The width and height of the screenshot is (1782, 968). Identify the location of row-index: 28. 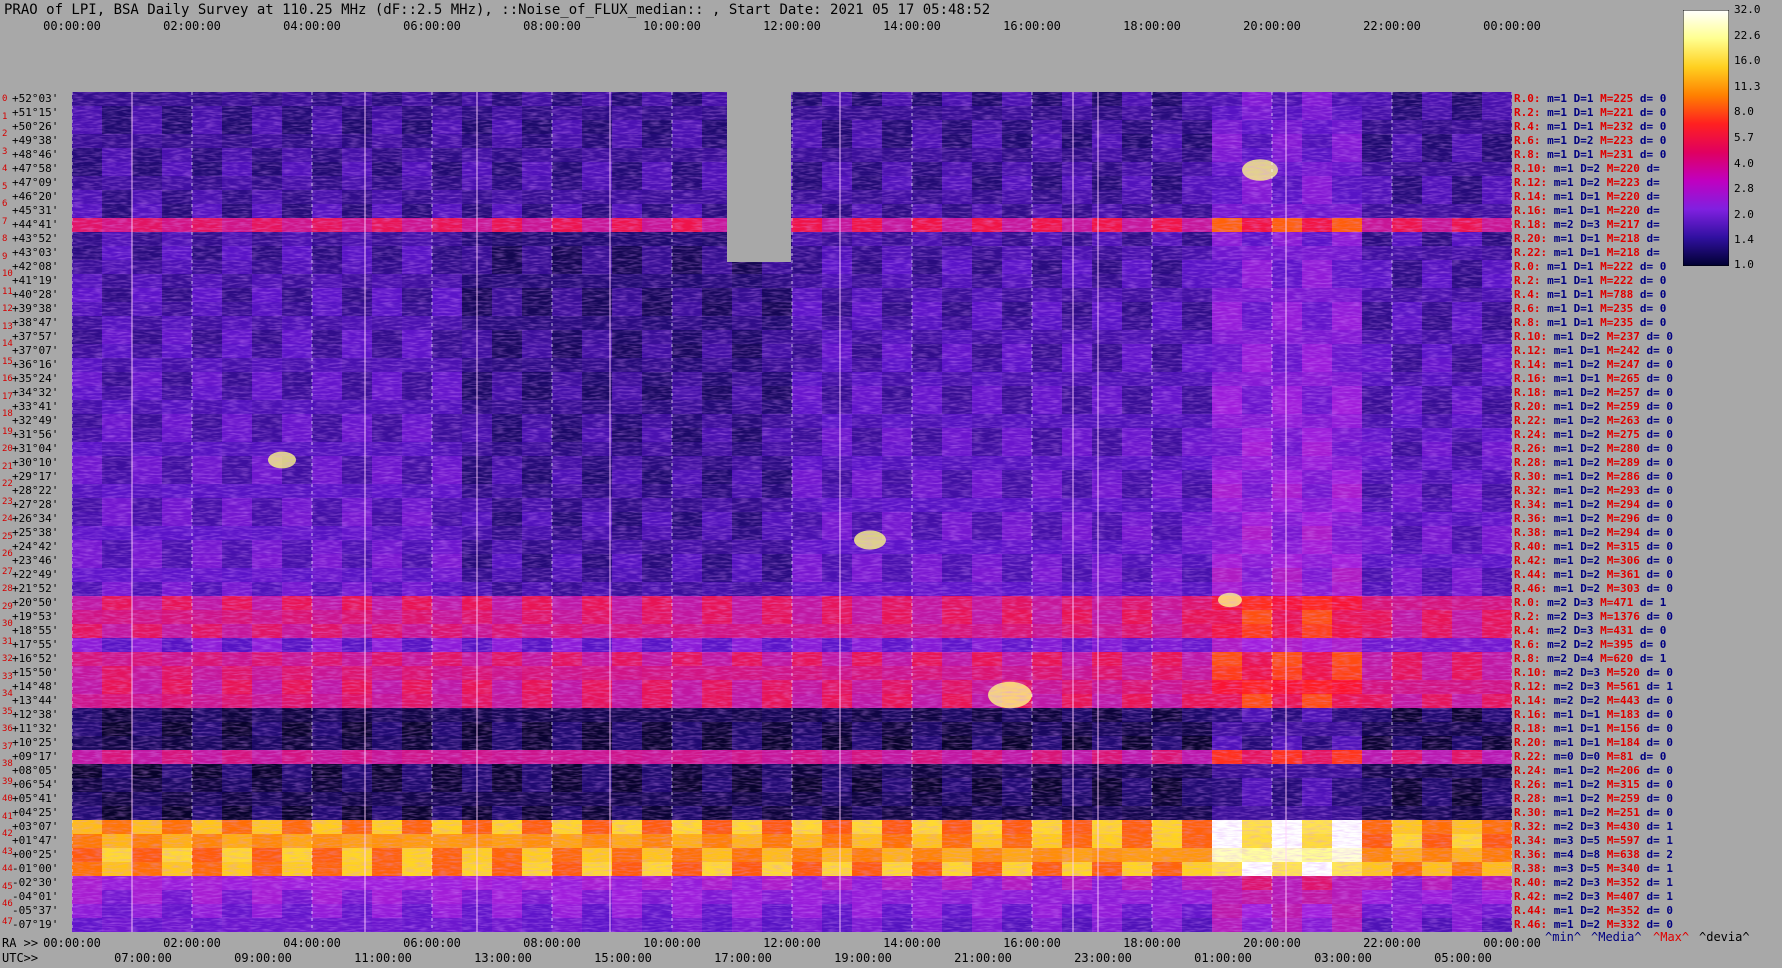
(7, 589).